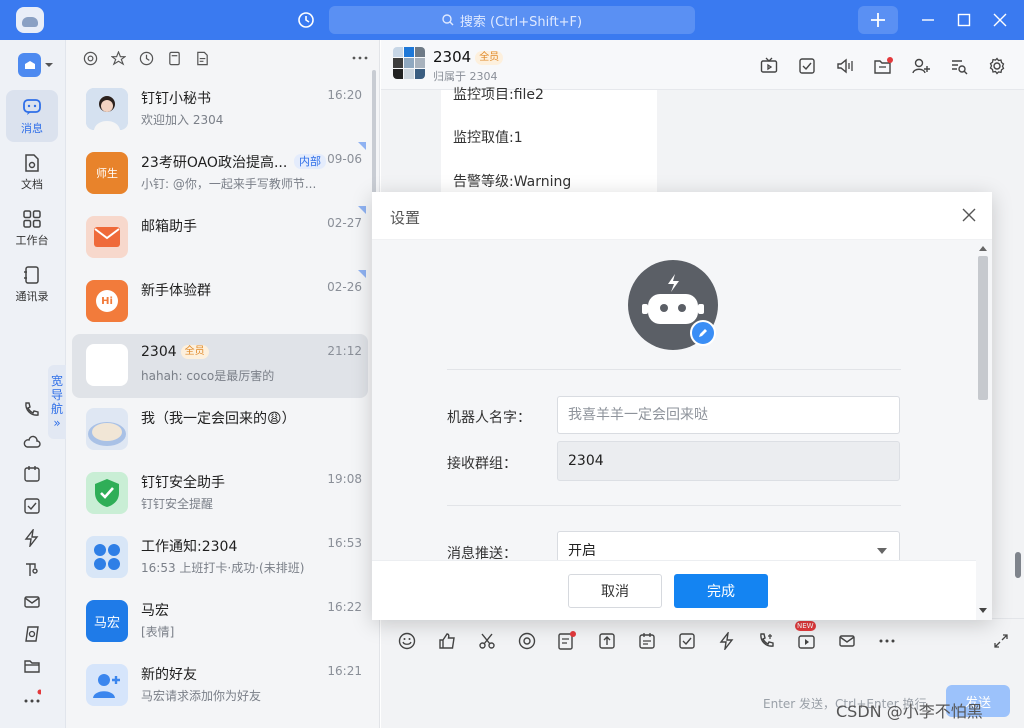 The image size is (1024, 728). Describe the element at coordinates (176, 99) in the screenshot. I see `conversation-title: 钉钉小秘书` at that location.